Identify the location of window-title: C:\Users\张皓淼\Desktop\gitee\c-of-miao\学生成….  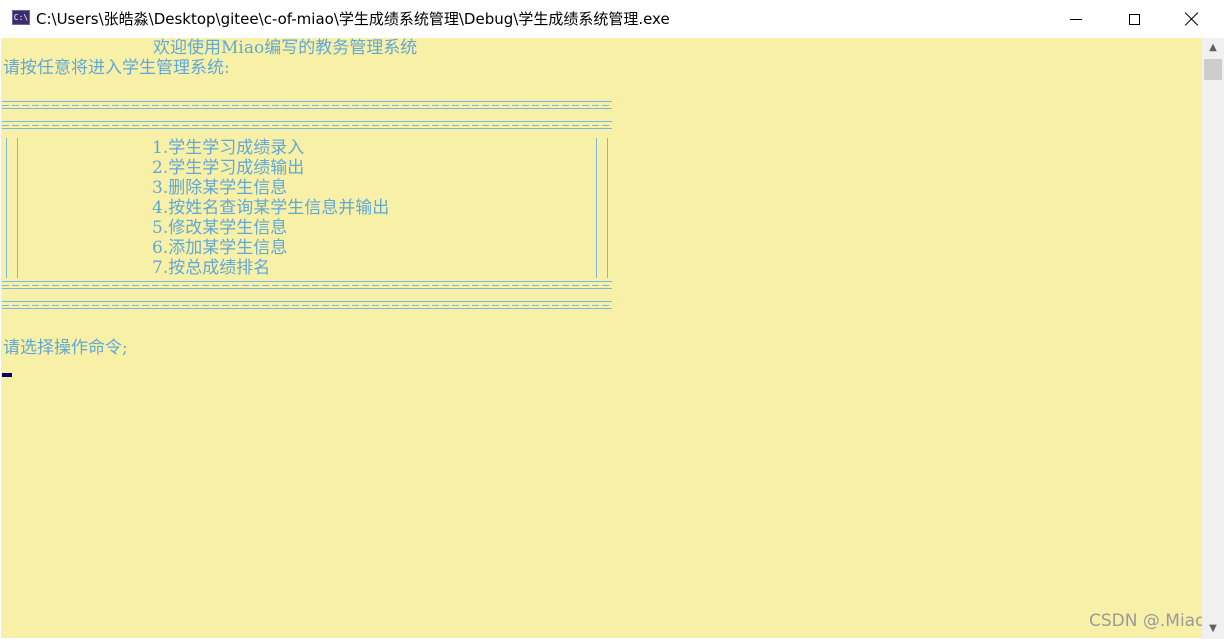
(353, 19).